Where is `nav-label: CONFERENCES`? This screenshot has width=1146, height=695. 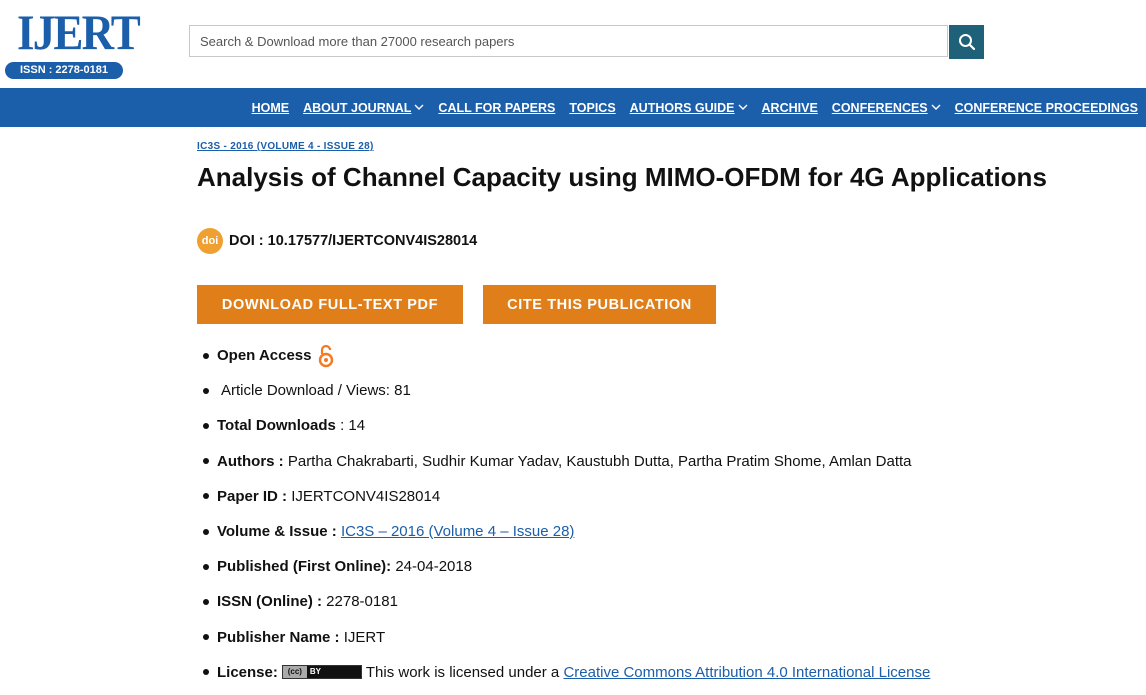
nav-label: CONFERENCES is located at coordinates (879, 107).